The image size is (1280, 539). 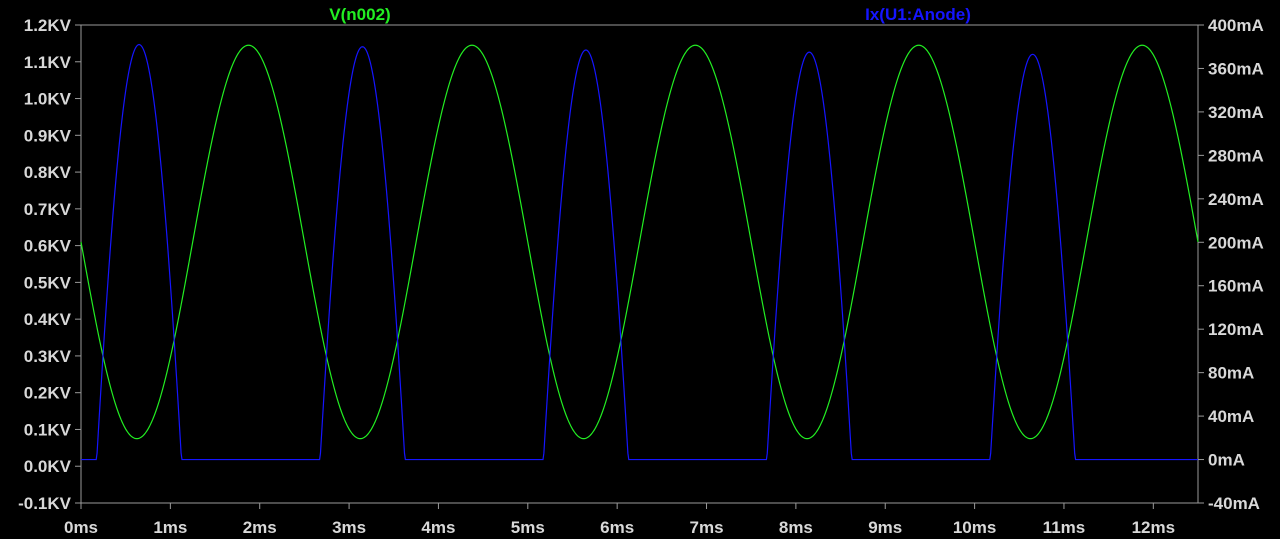 What do you see at coordinates (48, 135) in the screenshot?
I see `left-axis-tick-label: 0.9KV` at bounding box center [48, 135].